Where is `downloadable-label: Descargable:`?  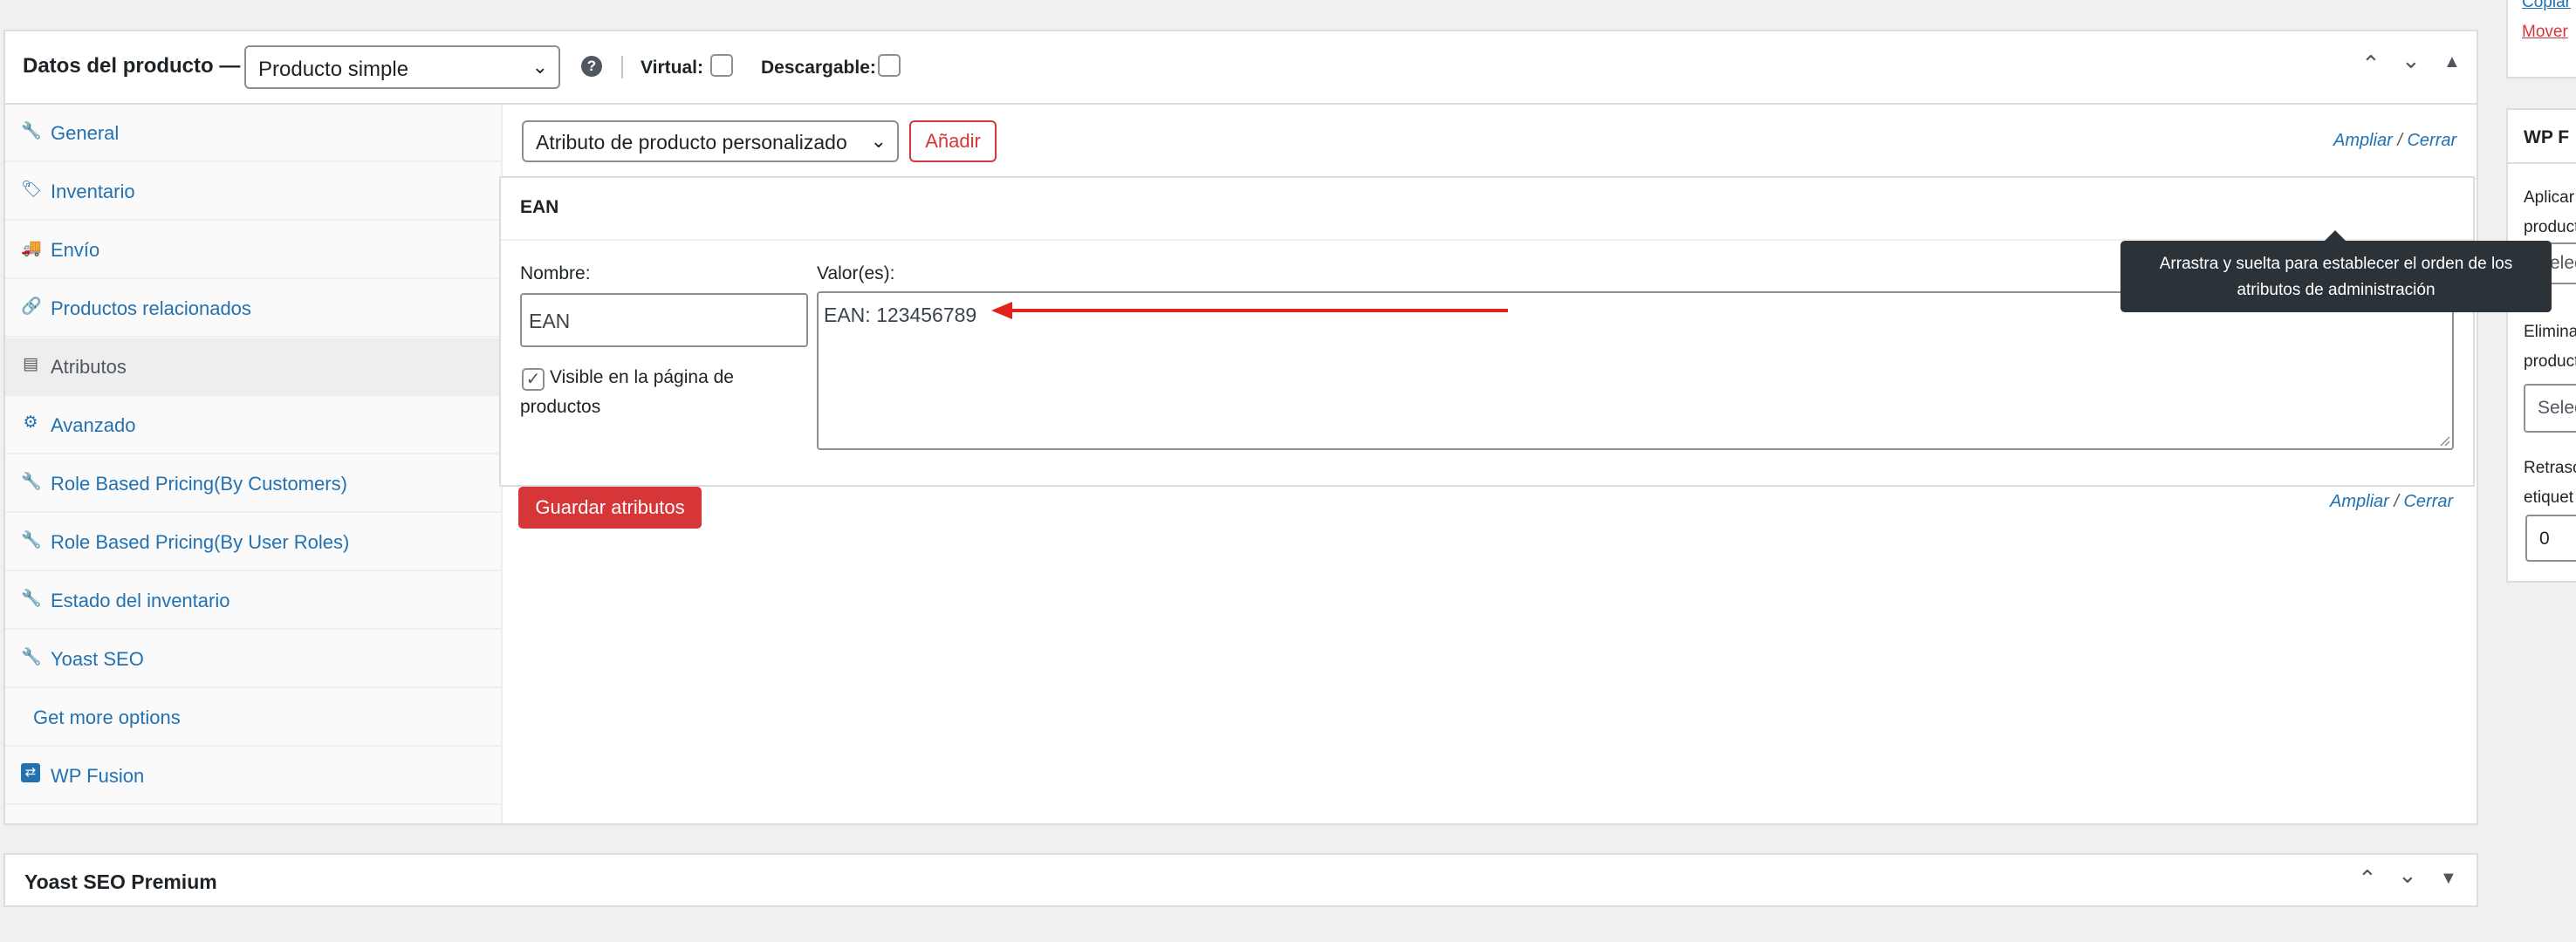
downloadable-label: Descargable: is located at coordinates (819, 68).